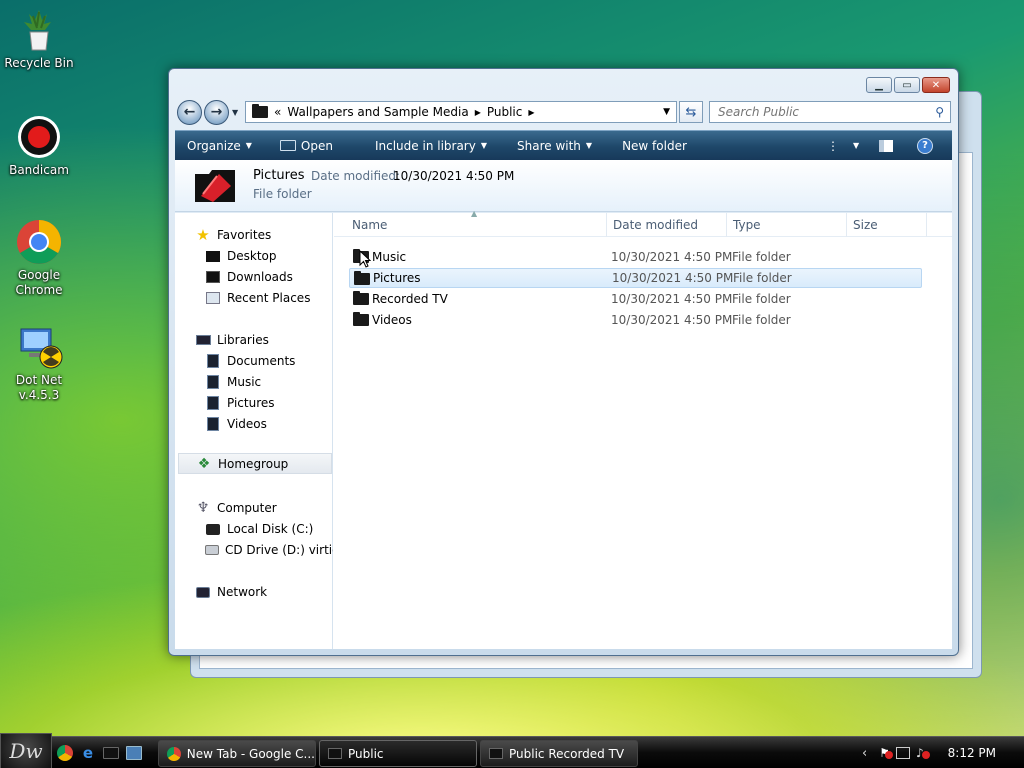  I want to click on breadcrumb-wallpapers: Wallpapers and Sample Media, so click(377, 112).